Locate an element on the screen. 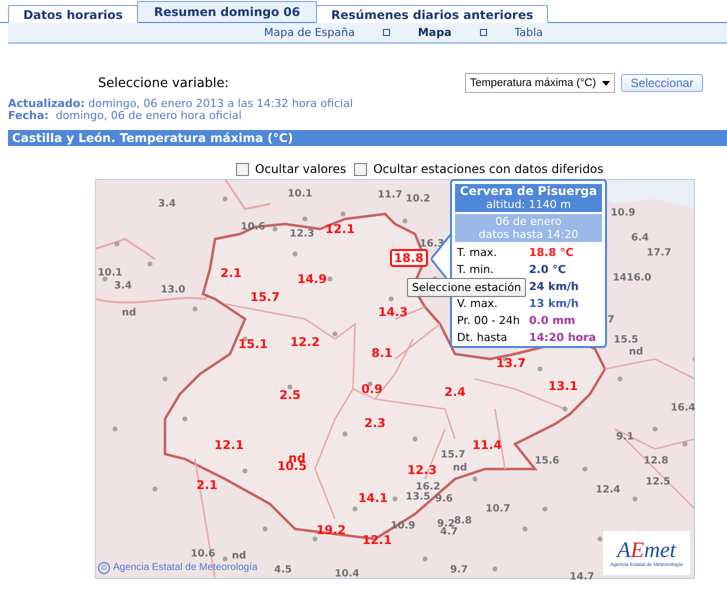  map-value: 9.6 is located at coordinates (444, 499).